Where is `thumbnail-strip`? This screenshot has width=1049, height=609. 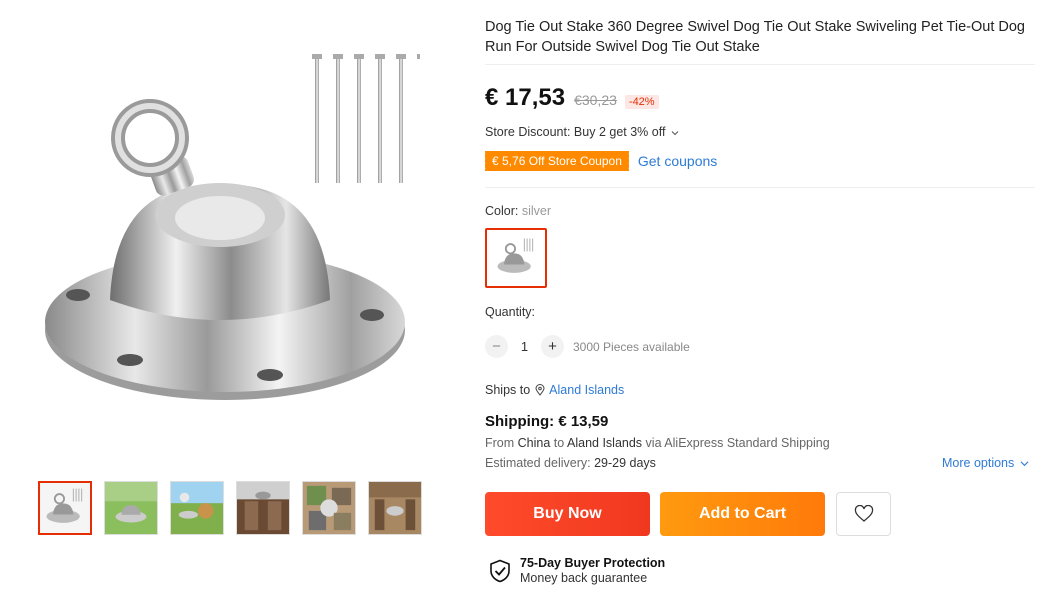
thumbnail-strip is located at coordinates (230, 508).